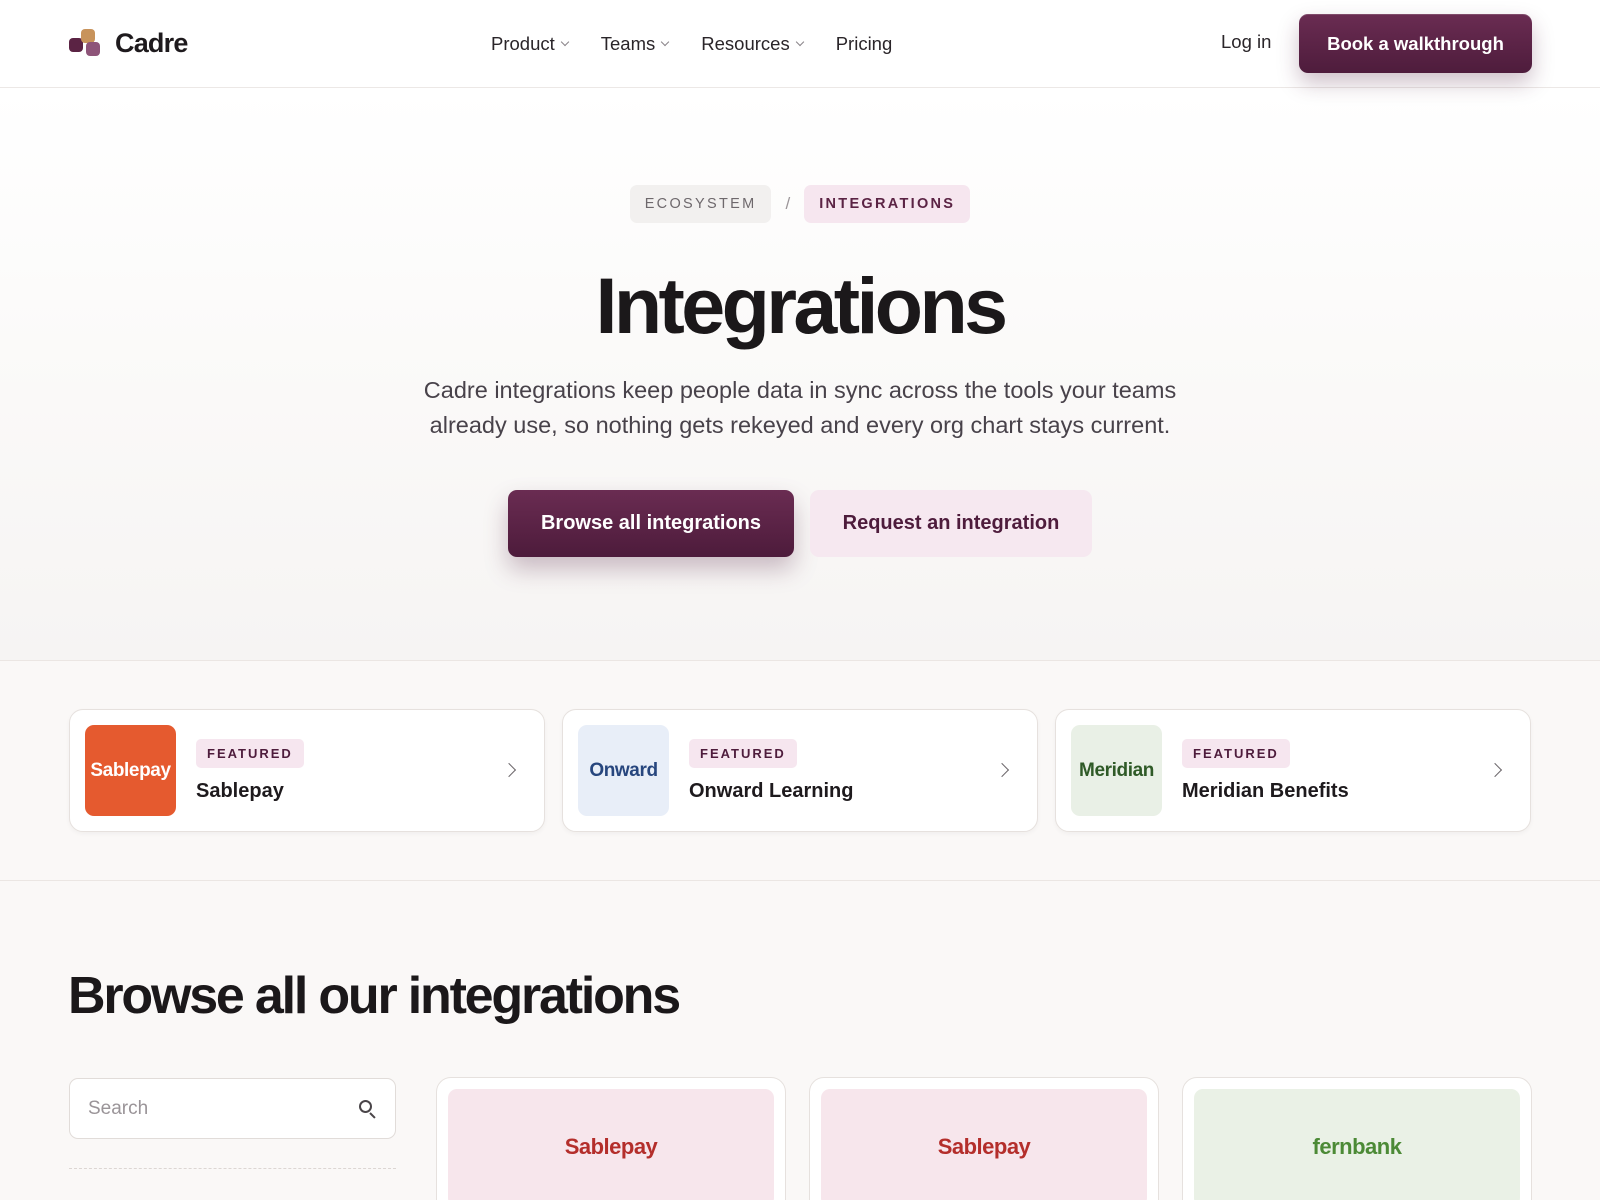  I want to click on login-link: Log in, so click(1246, 42).